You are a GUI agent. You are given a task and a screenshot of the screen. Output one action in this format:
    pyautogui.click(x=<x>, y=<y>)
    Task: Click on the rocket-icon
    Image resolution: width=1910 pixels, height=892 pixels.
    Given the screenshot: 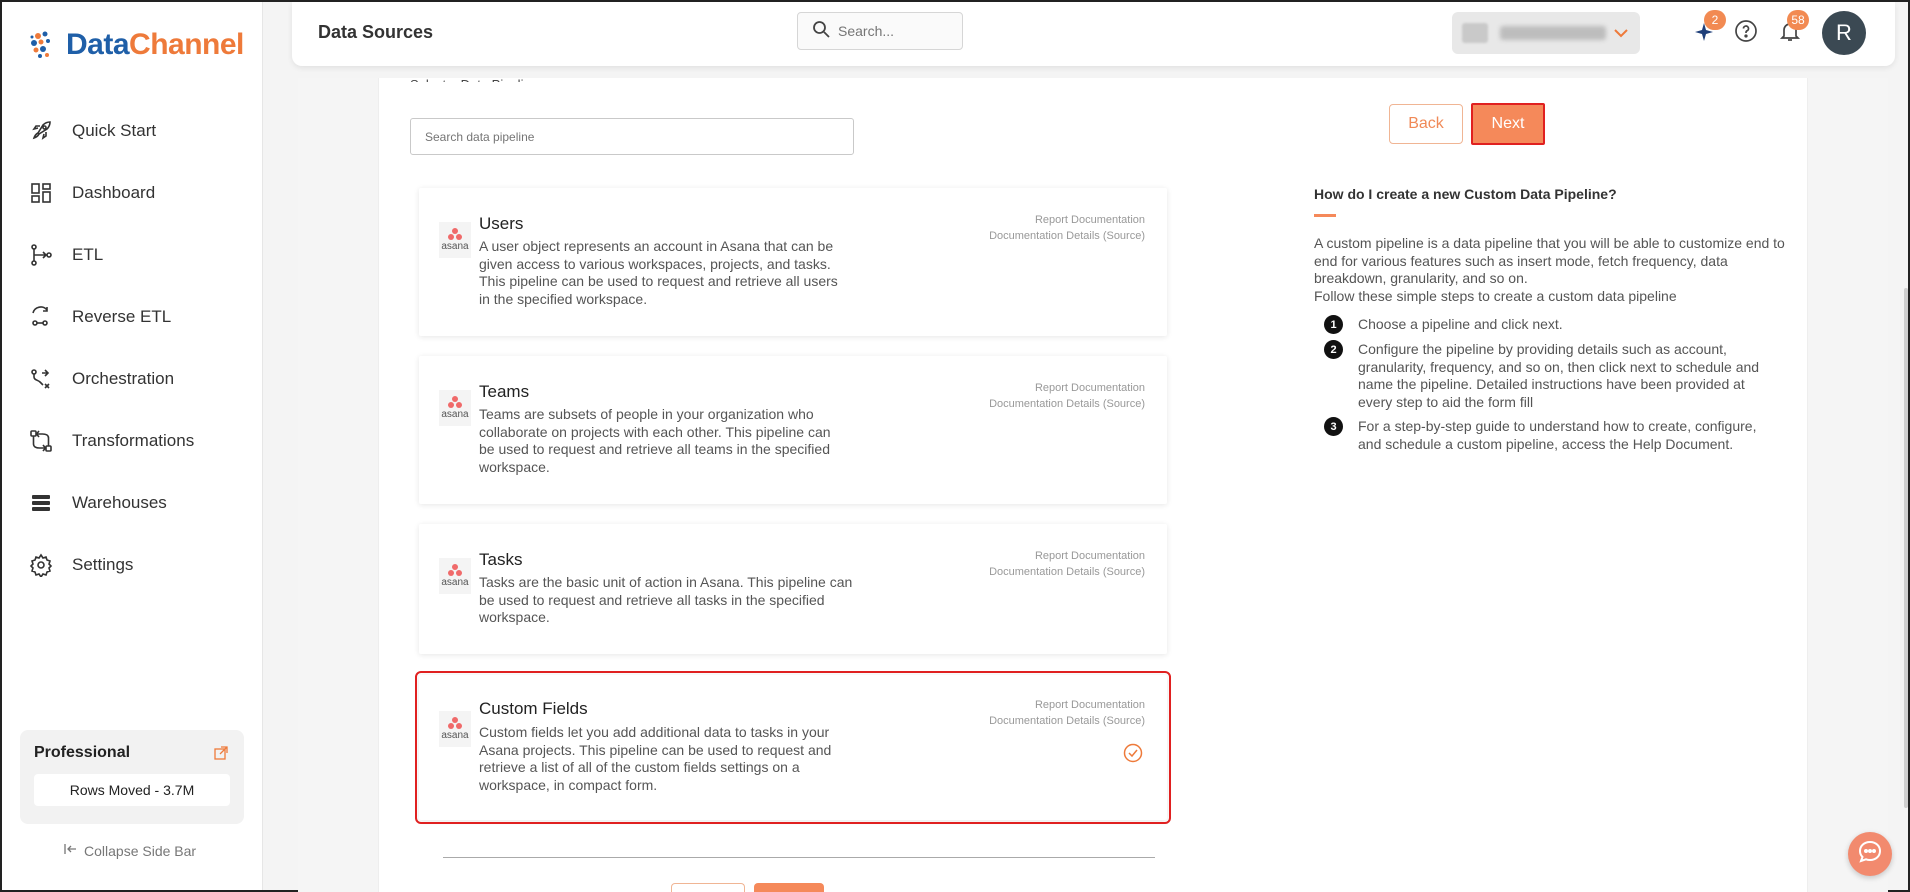 What is the action you would take?
    pyautogui.click(x=41, y=131)
    